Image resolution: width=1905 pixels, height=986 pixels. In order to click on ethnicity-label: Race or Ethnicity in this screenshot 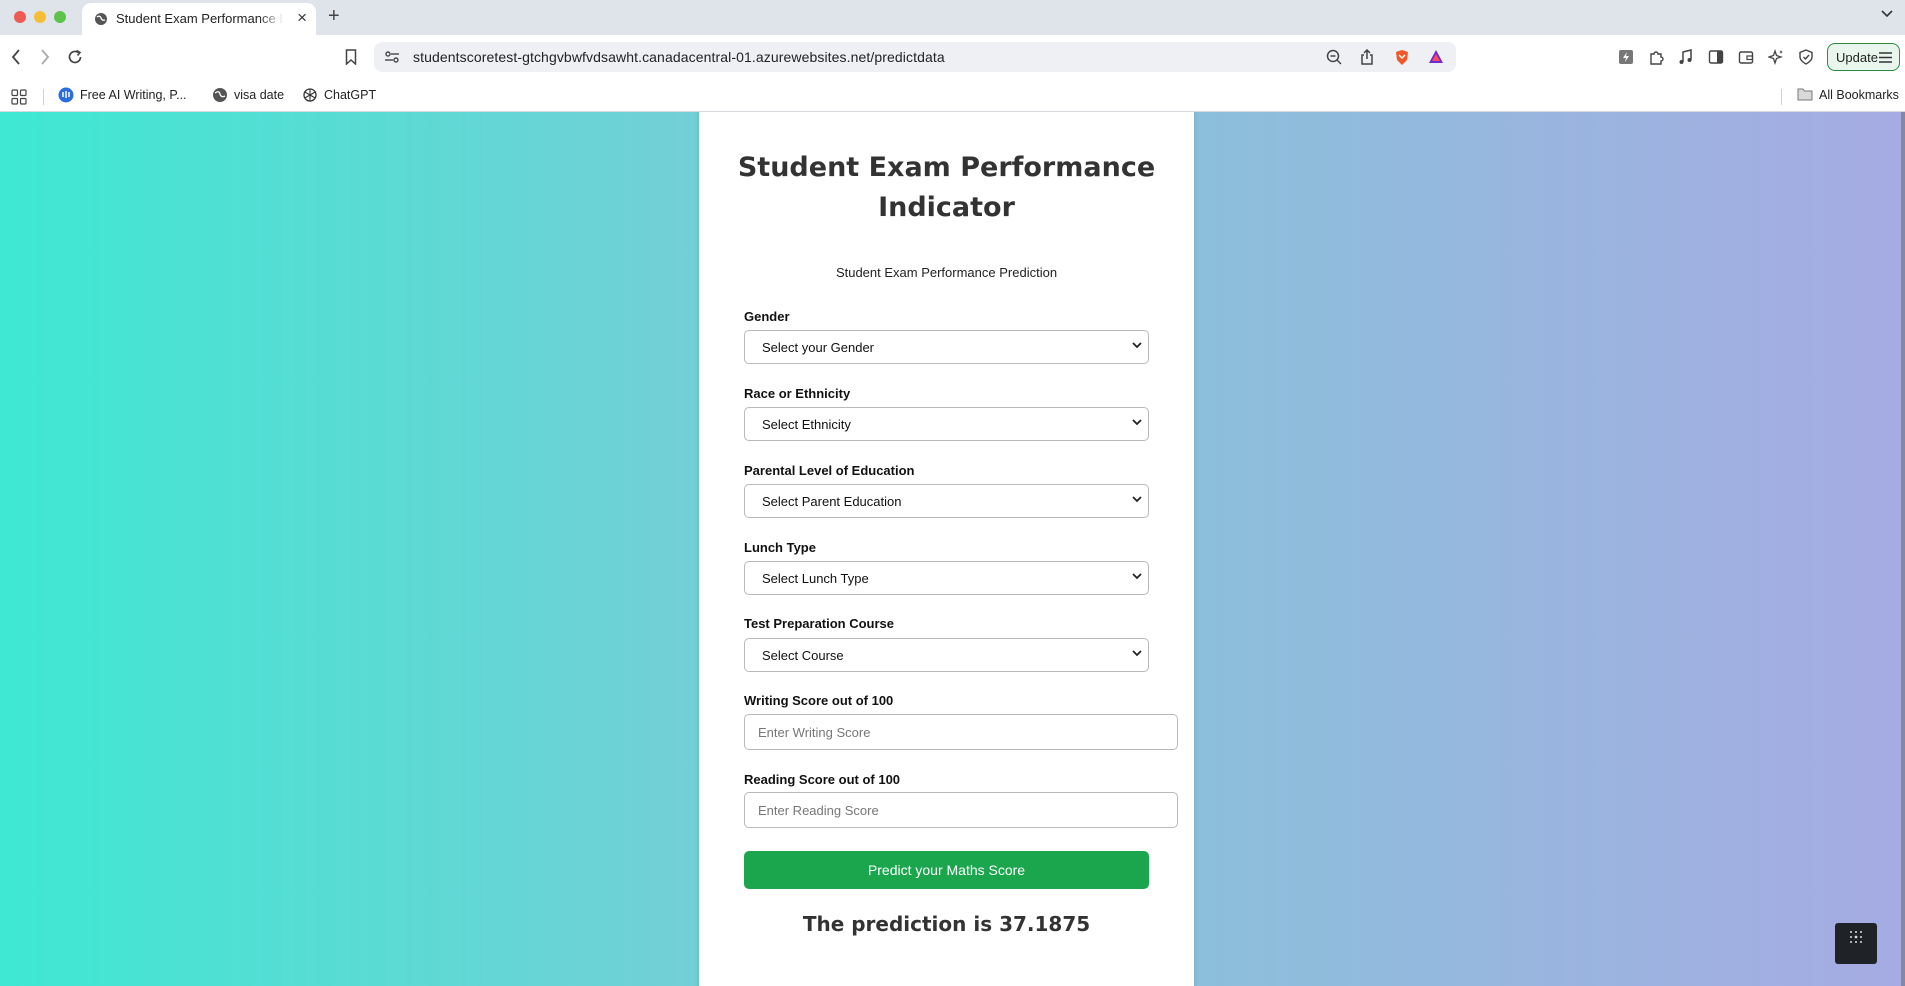, I will do `click(797, 393)`.